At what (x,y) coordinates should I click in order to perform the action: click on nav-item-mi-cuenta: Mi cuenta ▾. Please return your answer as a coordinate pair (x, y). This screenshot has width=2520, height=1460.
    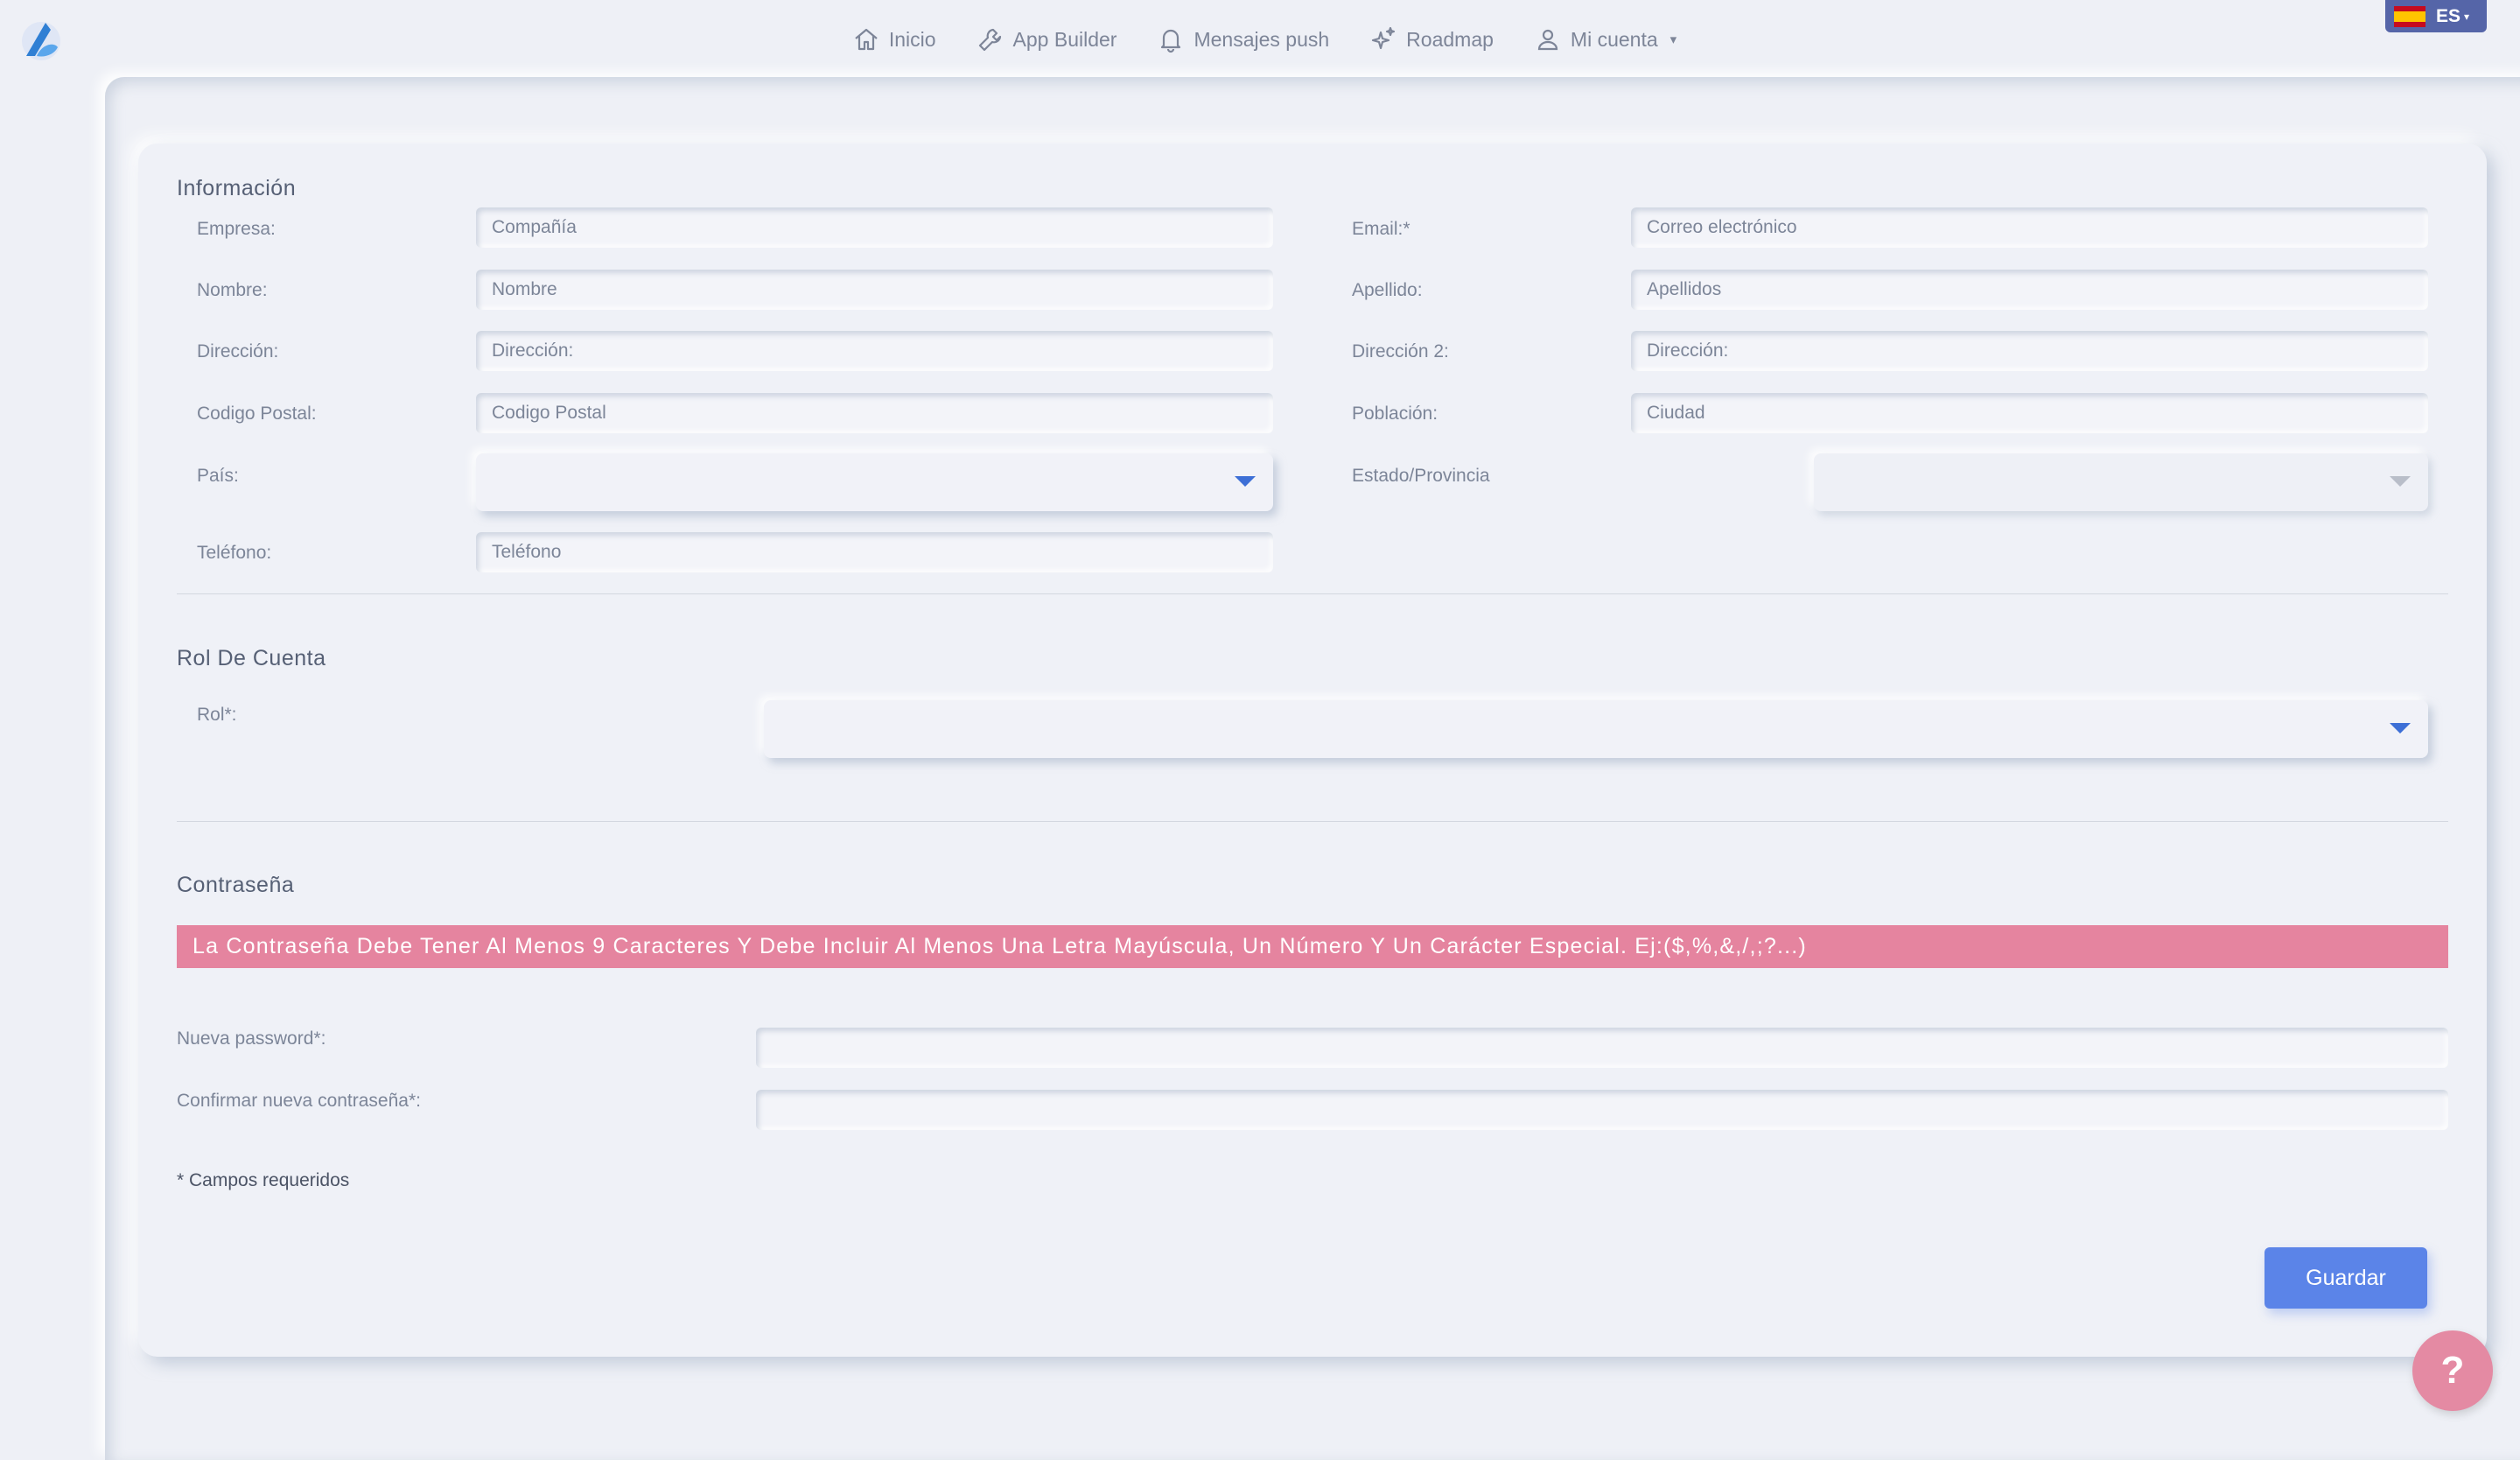
    Looking at the image, I should click on (1605, 39).